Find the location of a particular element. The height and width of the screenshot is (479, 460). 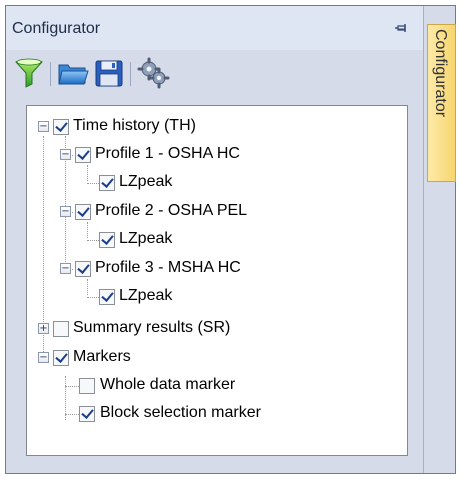

tree-node-block-selection-marker: Block selection marker is located at coordinates (217, 414).